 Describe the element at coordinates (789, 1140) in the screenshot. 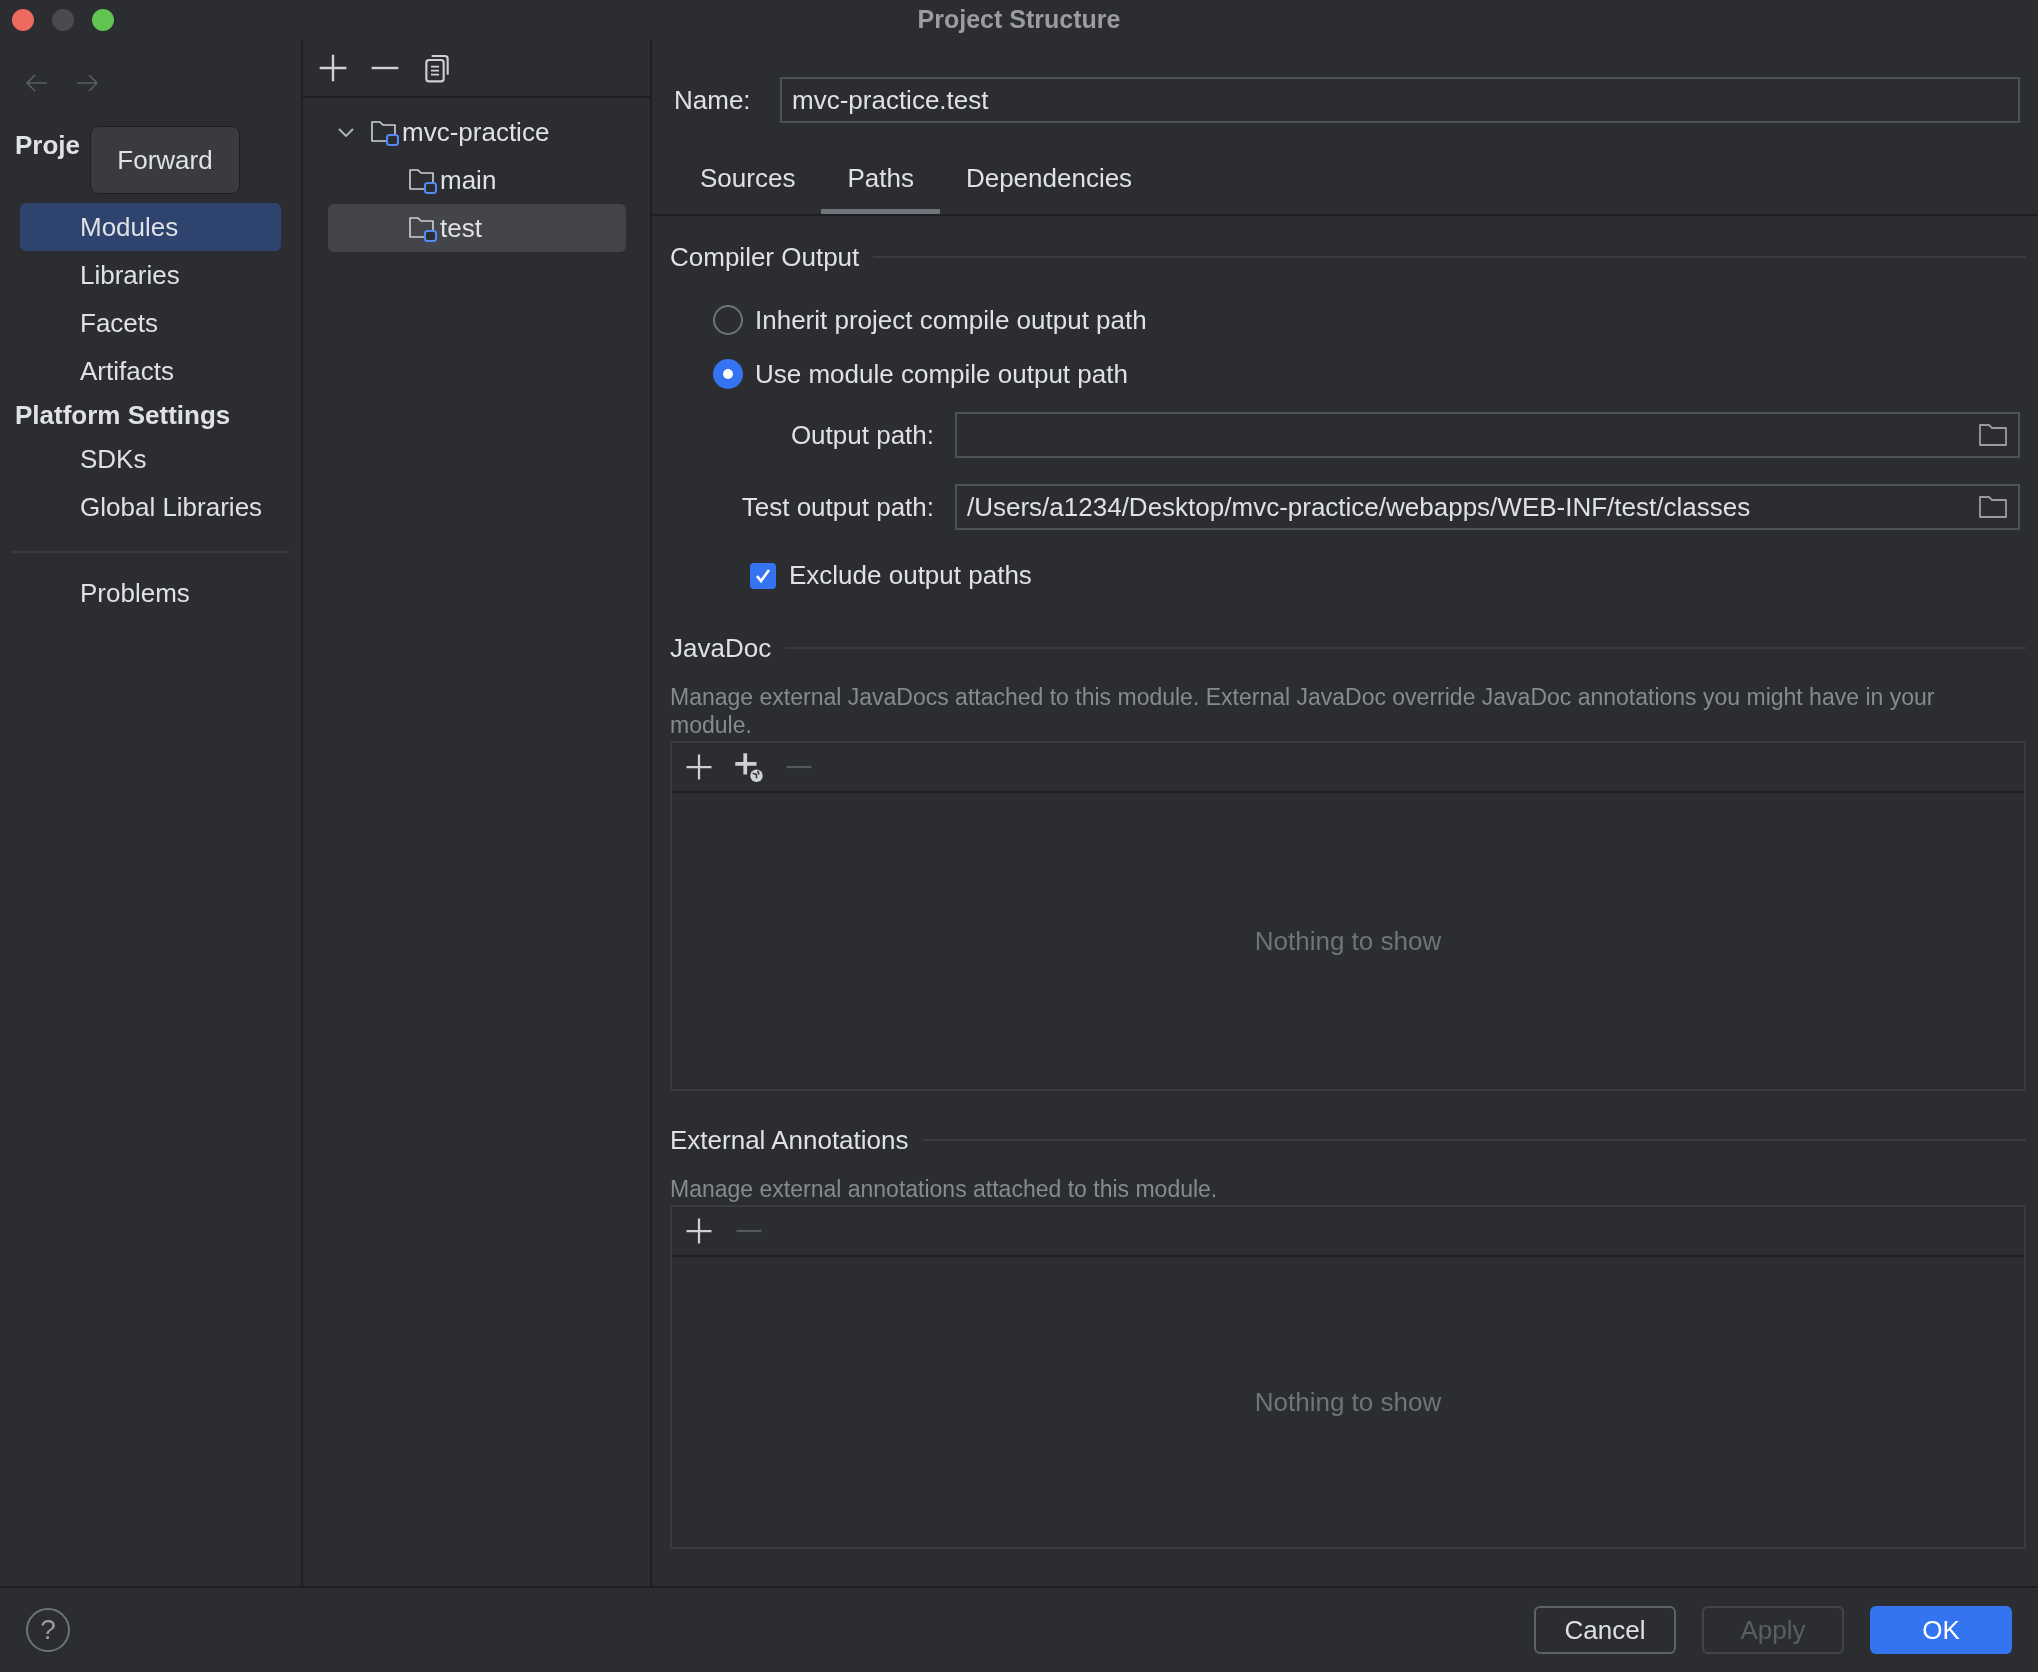

I see `section-heading: External Annotations` at that location.